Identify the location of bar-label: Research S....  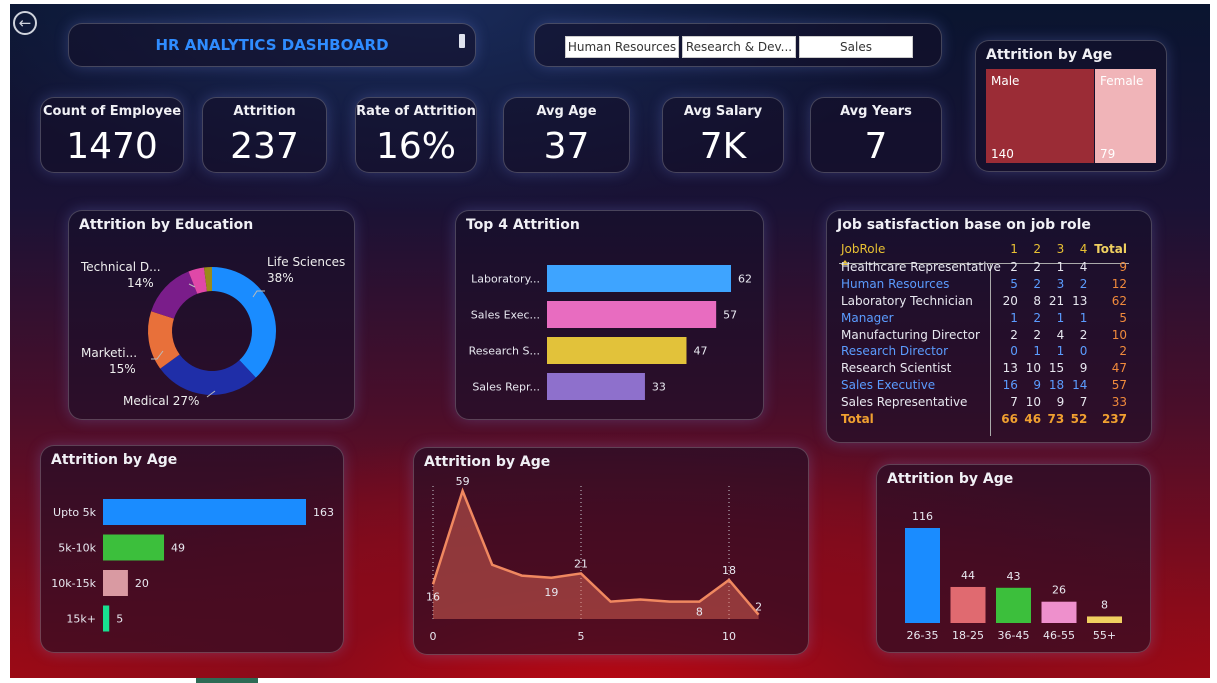
(504, 351).